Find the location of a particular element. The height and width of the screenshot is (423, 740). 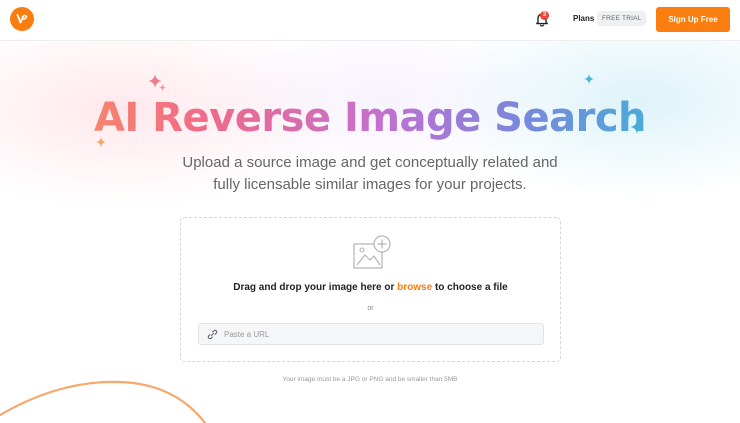

vecteezy-logo-icon is located at coordinates (22, 19).